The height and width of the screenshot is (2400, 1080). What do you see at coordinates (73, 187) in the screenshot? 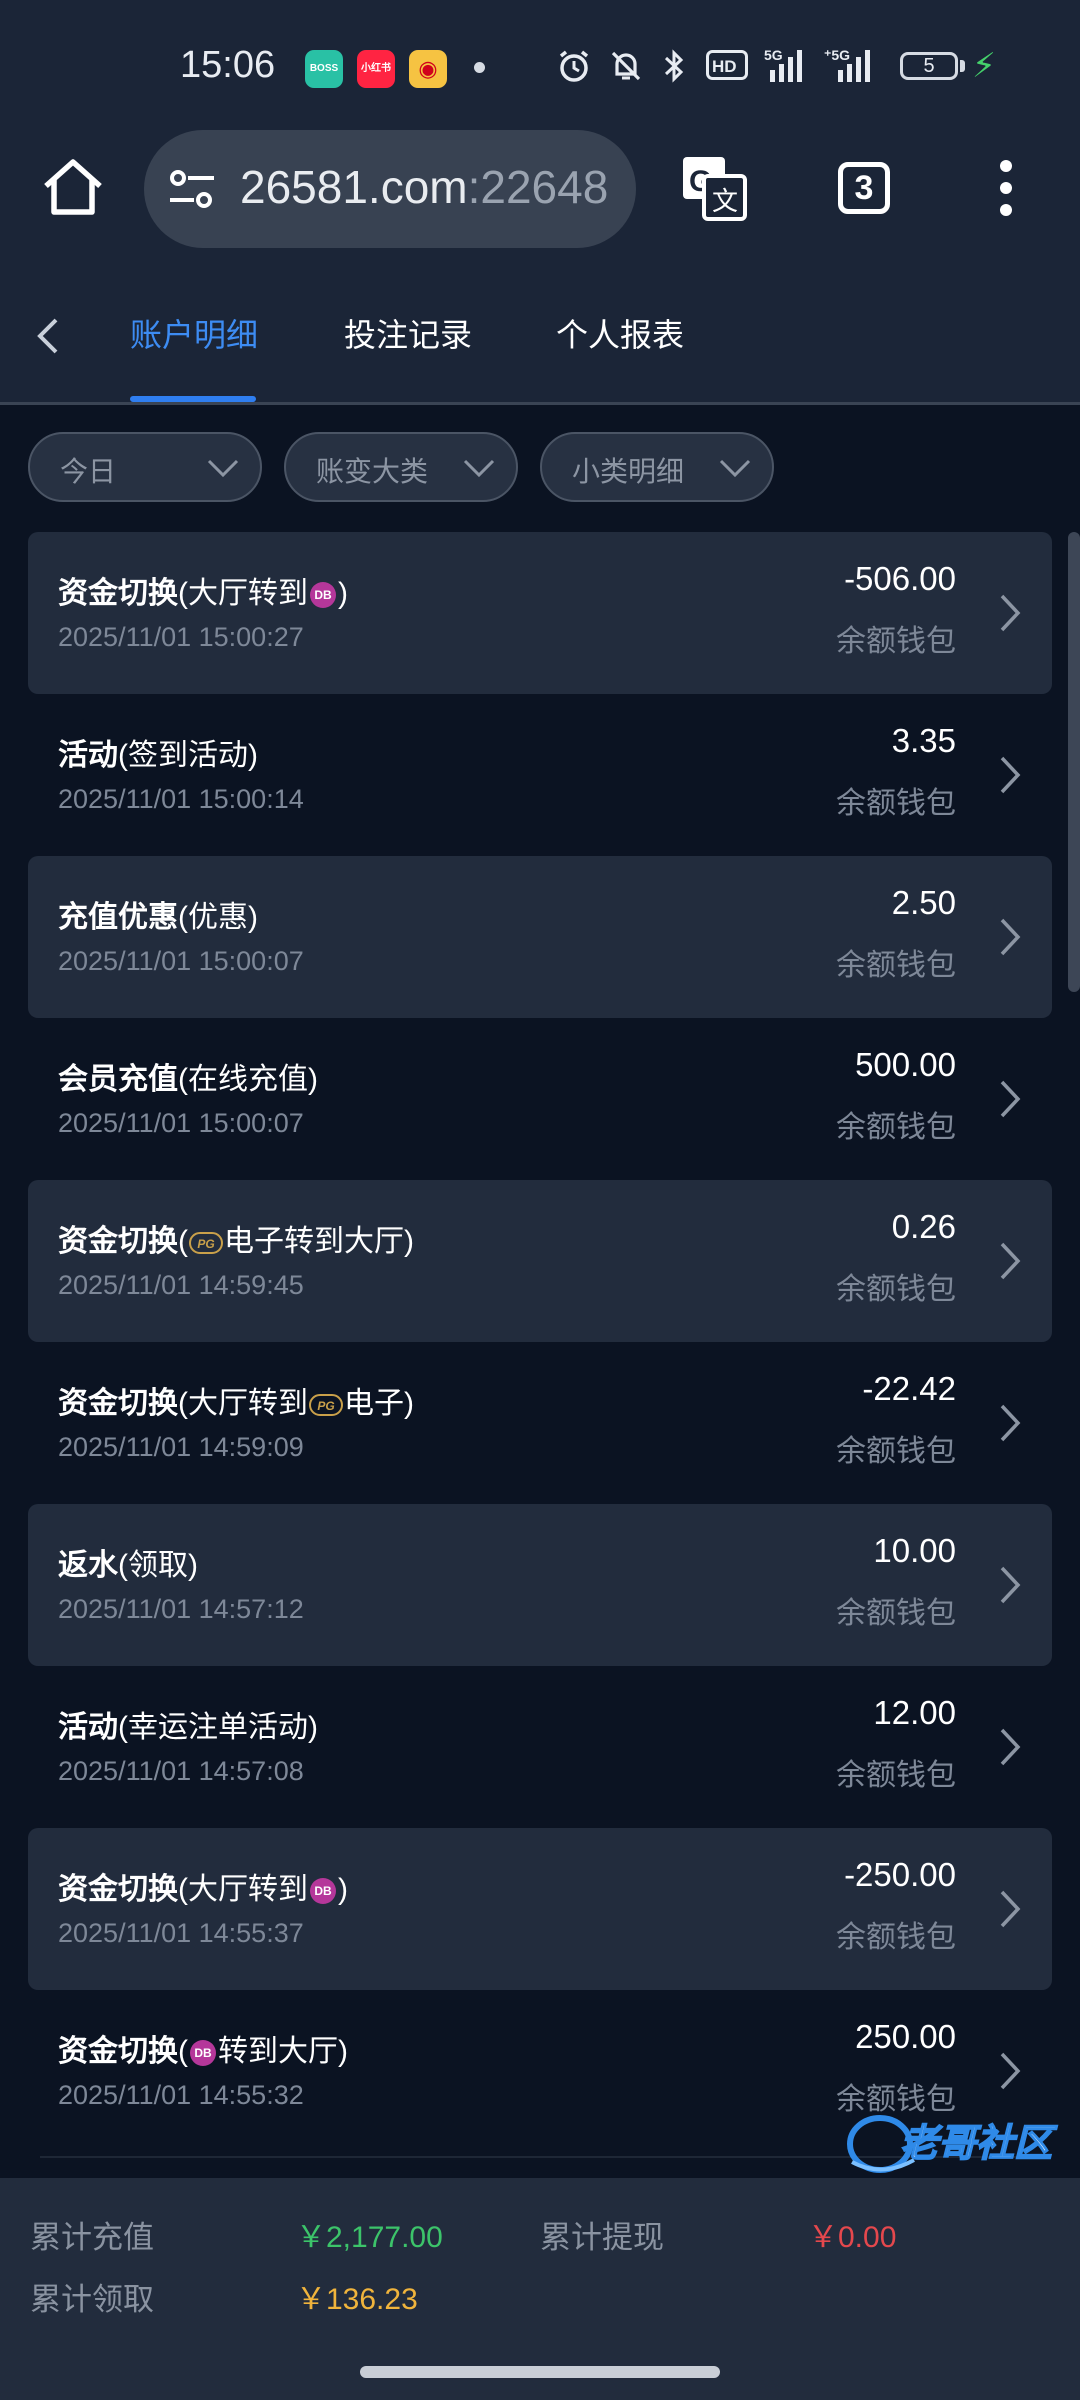
I see `home-icon` at bounding box center [73, 187].